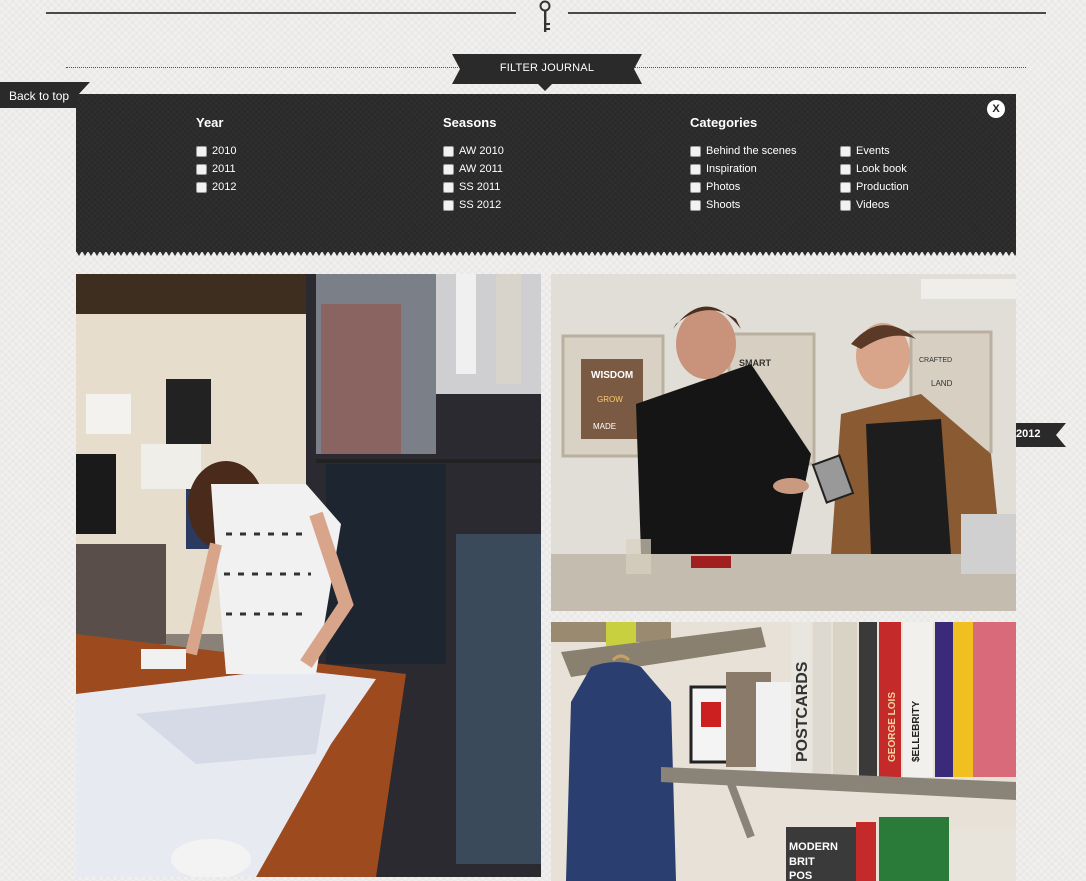 This screenshot has height=881, width=1086. What do you see at coordinates (807, 13) in the screenshot?
I see `top-divider-right` at bounding box center [807, 13].